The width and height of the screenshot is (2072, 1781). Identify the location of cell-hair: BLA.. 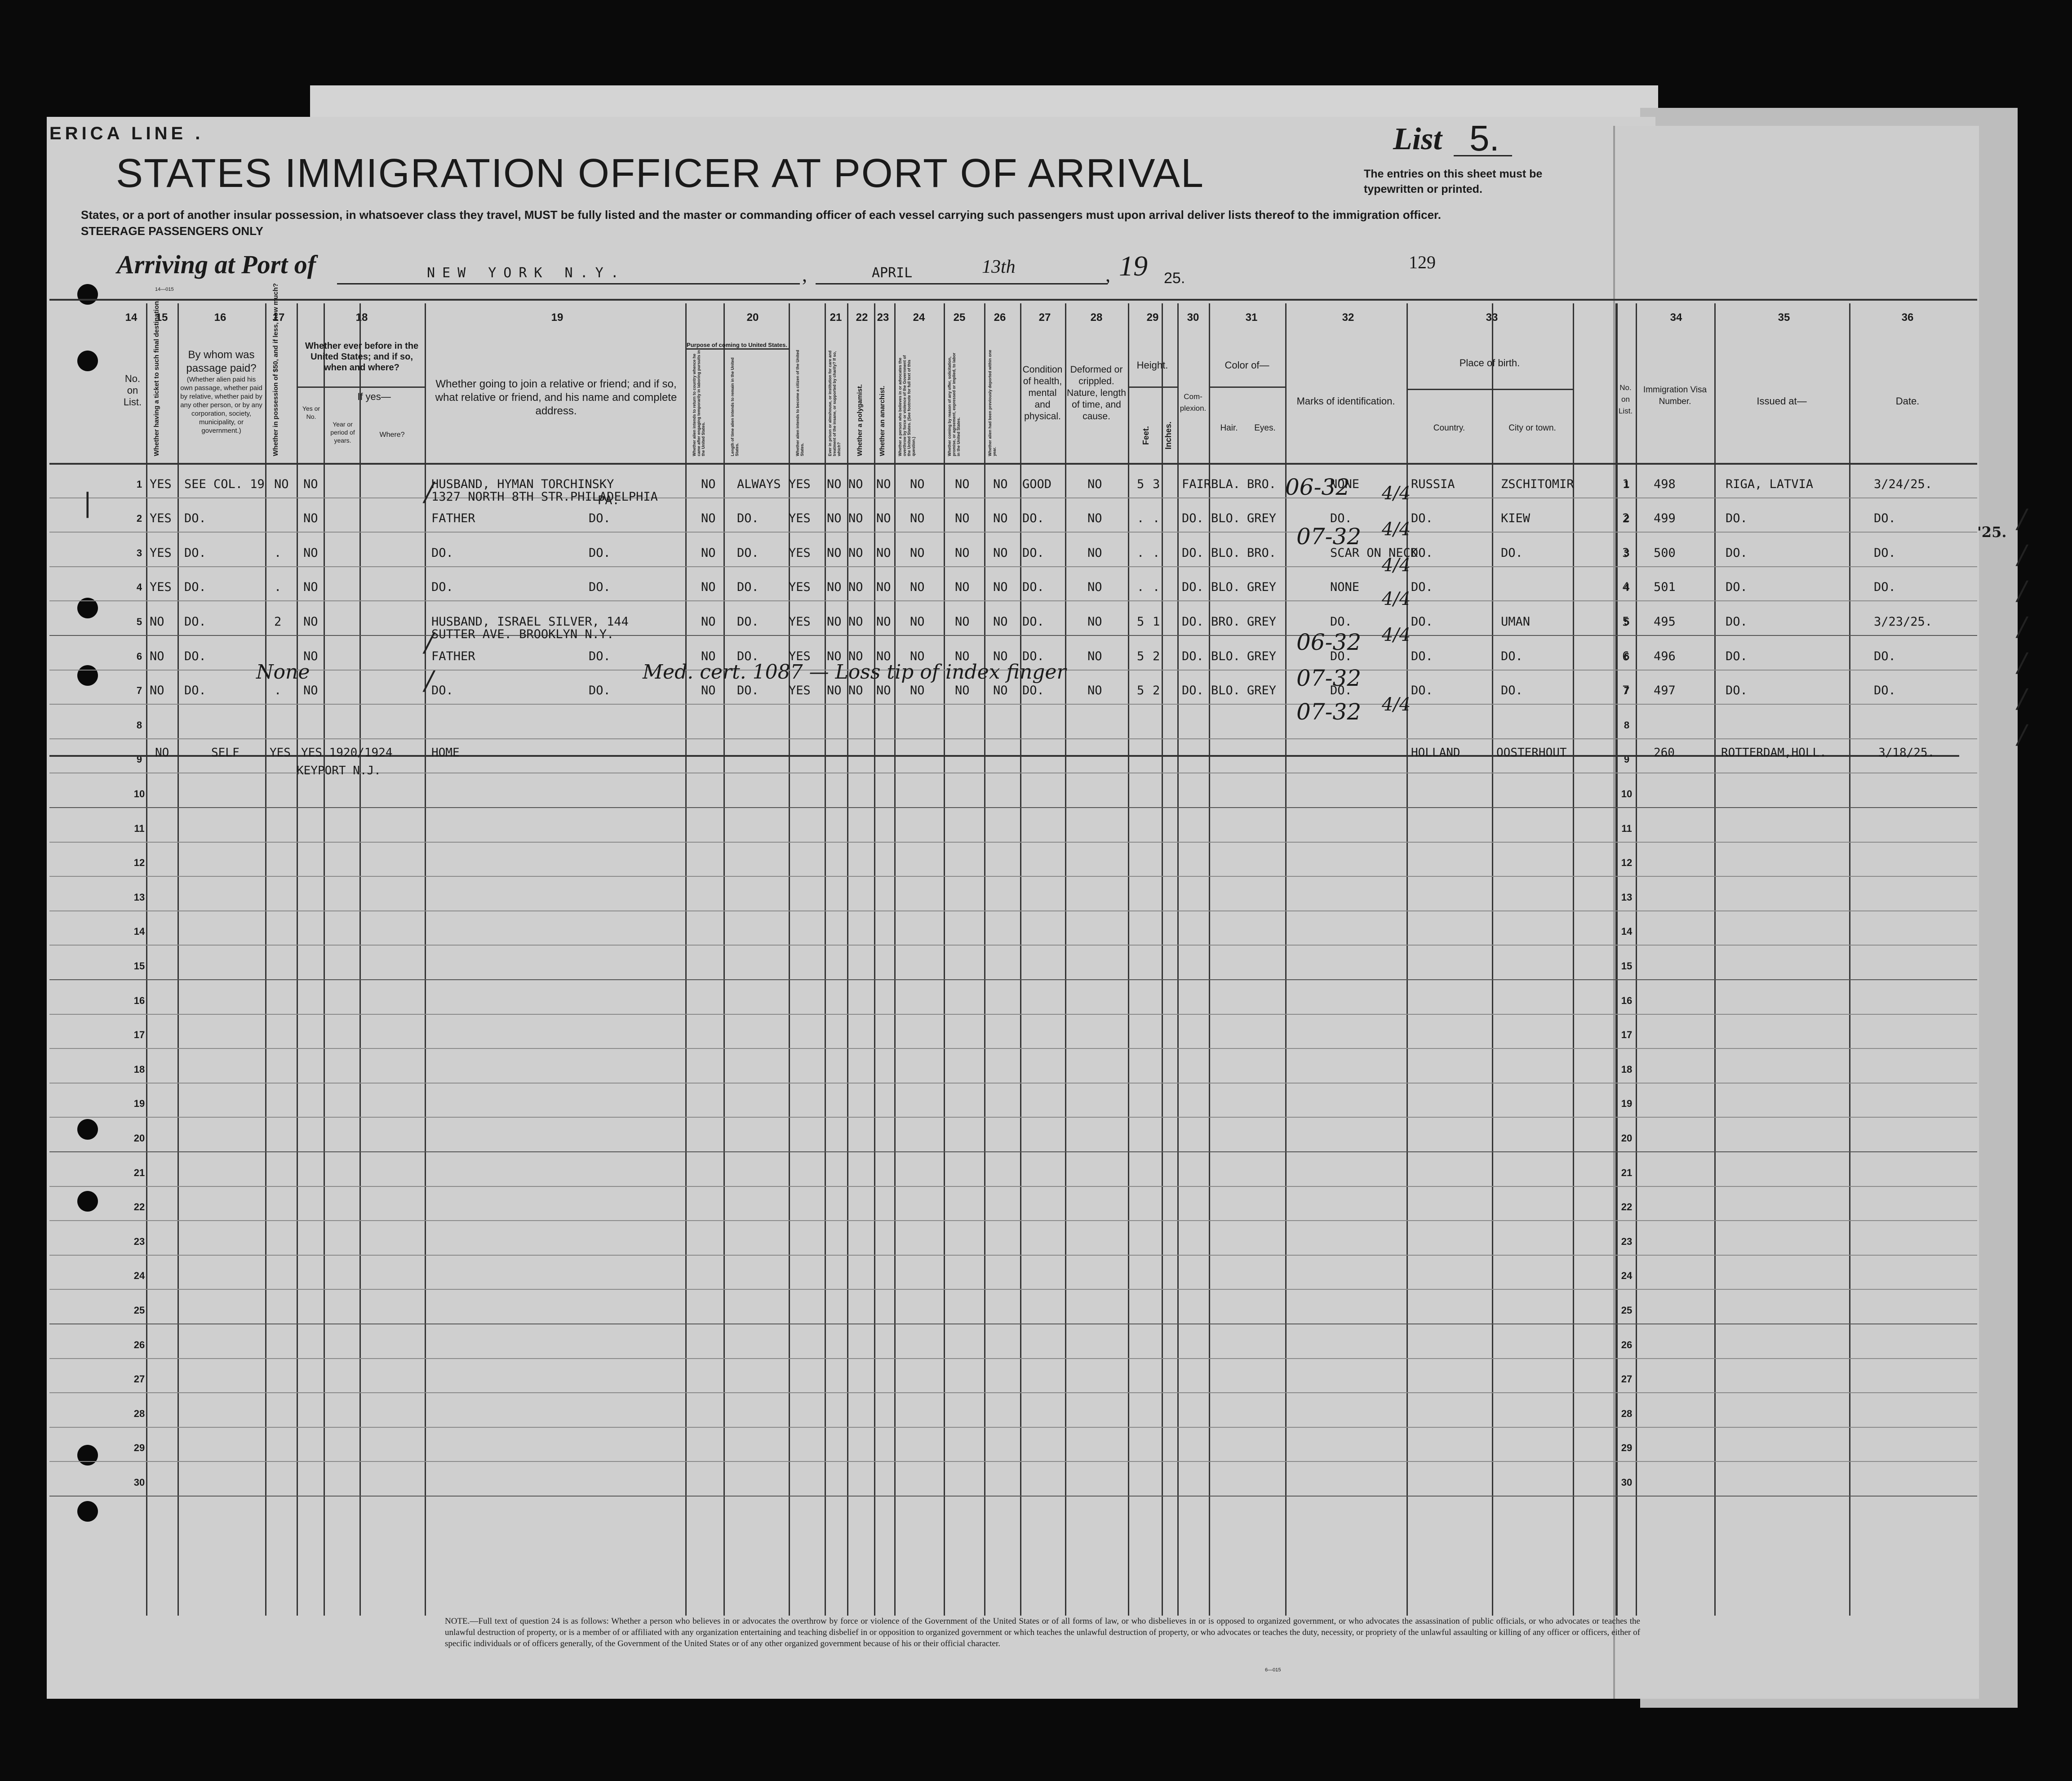
(1226, 484).